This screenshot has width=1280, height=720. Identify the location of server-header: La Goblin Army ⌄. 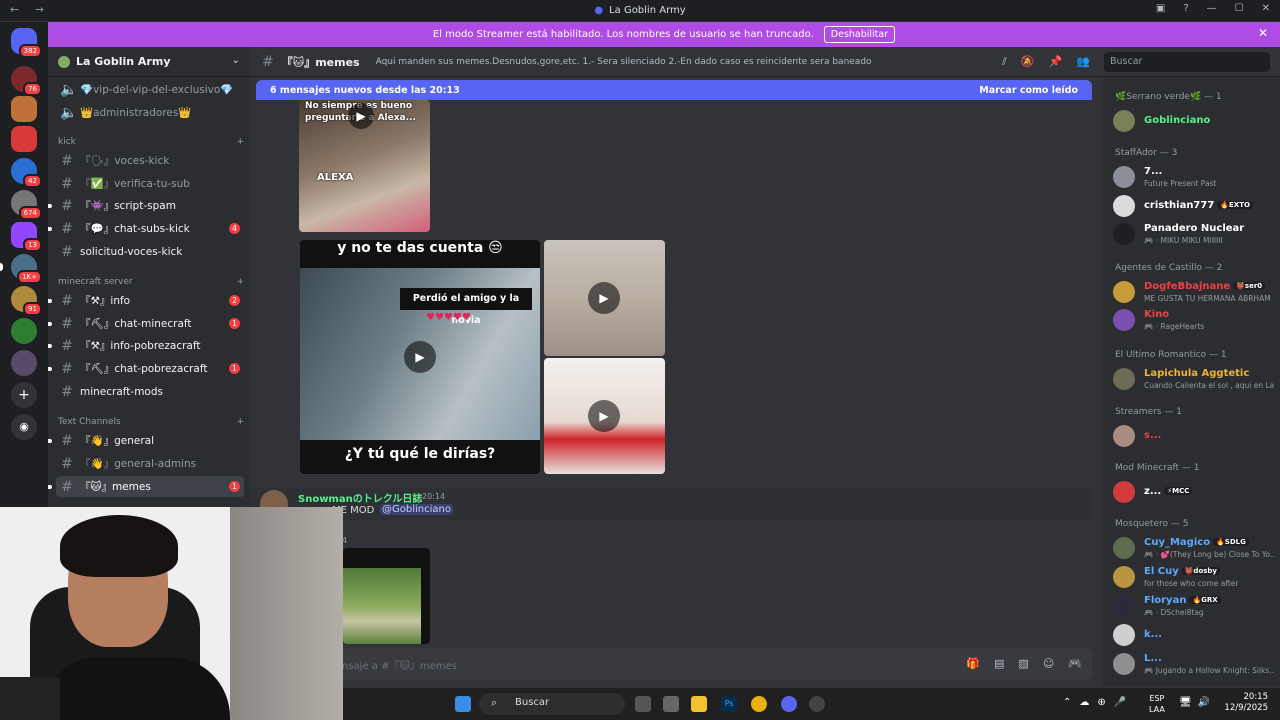
(149, 62).